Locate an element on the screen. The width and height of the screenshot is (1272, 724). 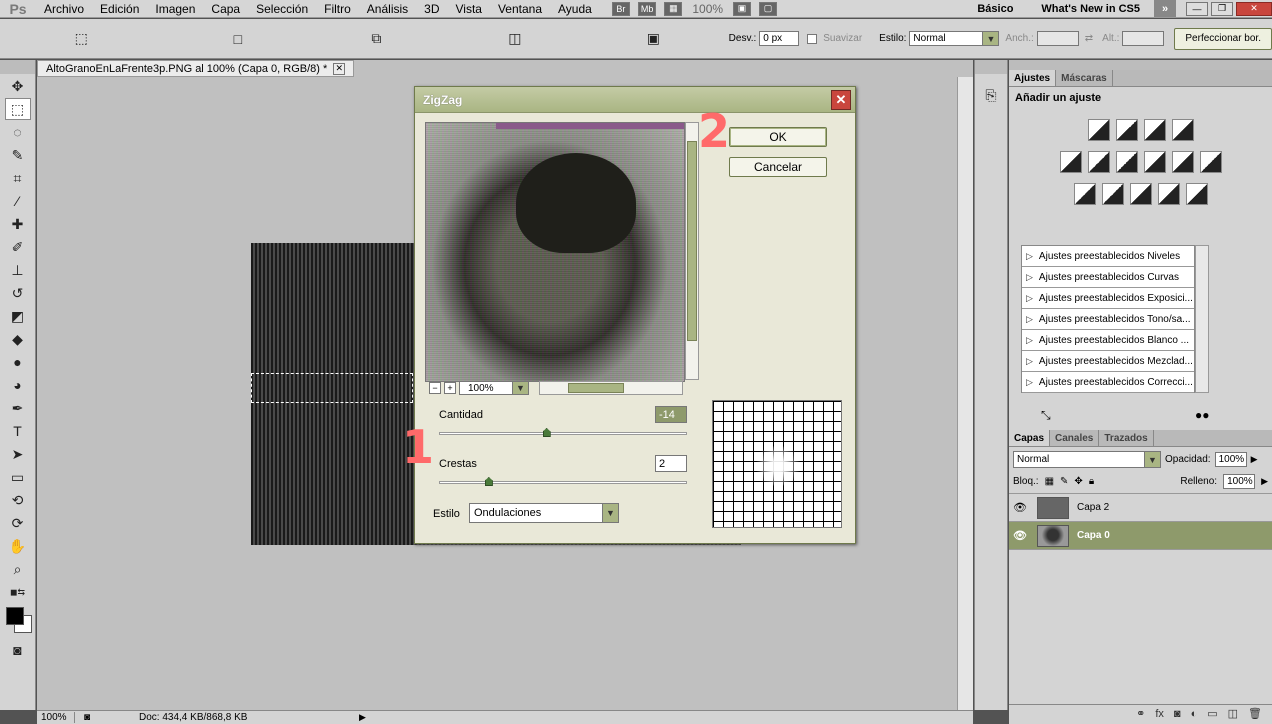
style-select: Normal ▼ is located at coordinates (954, 38).